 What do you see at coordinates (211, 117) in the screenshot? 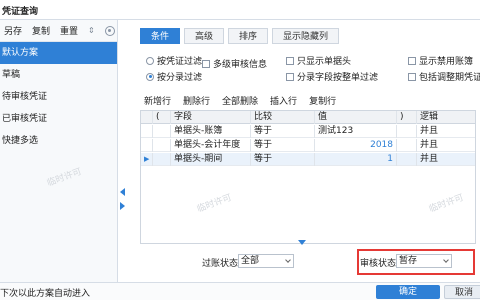
I see `header-field: 字段` at bounding box center [211, 117].